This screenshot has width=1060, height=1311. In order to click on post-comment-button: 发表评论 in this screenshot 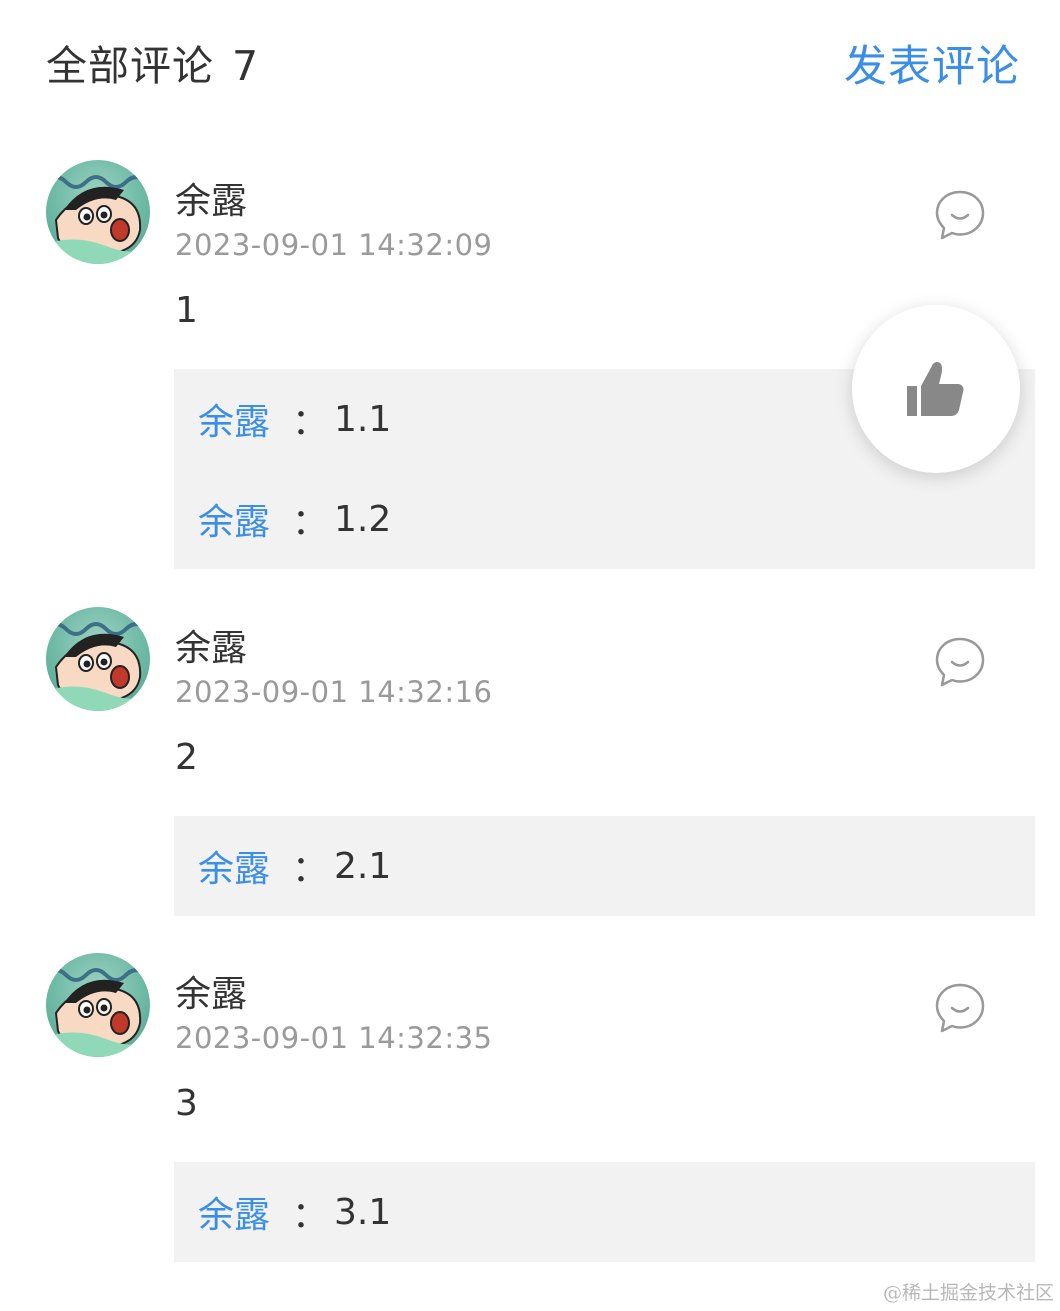, I will do `click(932, 63)`.